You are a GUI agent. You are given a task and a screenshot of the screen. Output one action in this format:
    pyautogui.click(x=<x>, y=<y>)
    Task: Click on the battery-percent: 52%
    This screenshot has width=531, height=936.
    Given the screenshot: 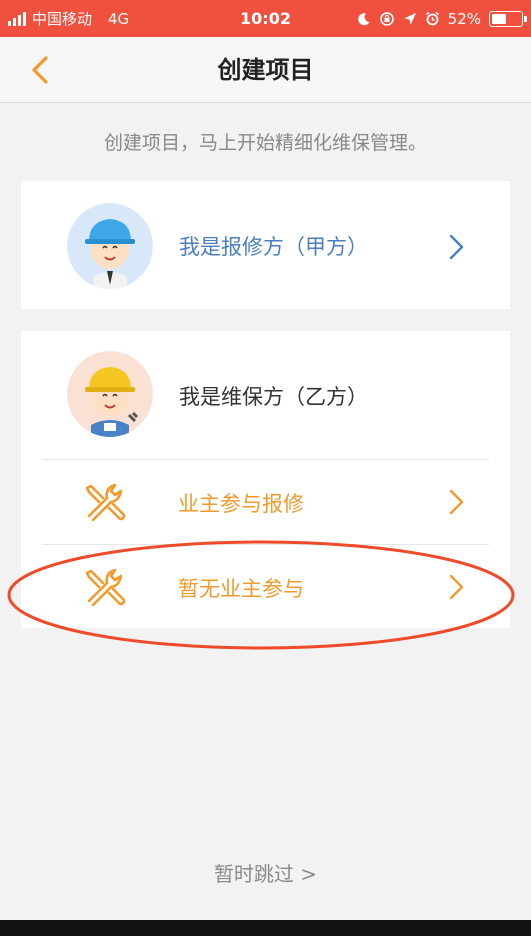 What is the action you would take?
    pyautogui.click(x=464, y=18)
    